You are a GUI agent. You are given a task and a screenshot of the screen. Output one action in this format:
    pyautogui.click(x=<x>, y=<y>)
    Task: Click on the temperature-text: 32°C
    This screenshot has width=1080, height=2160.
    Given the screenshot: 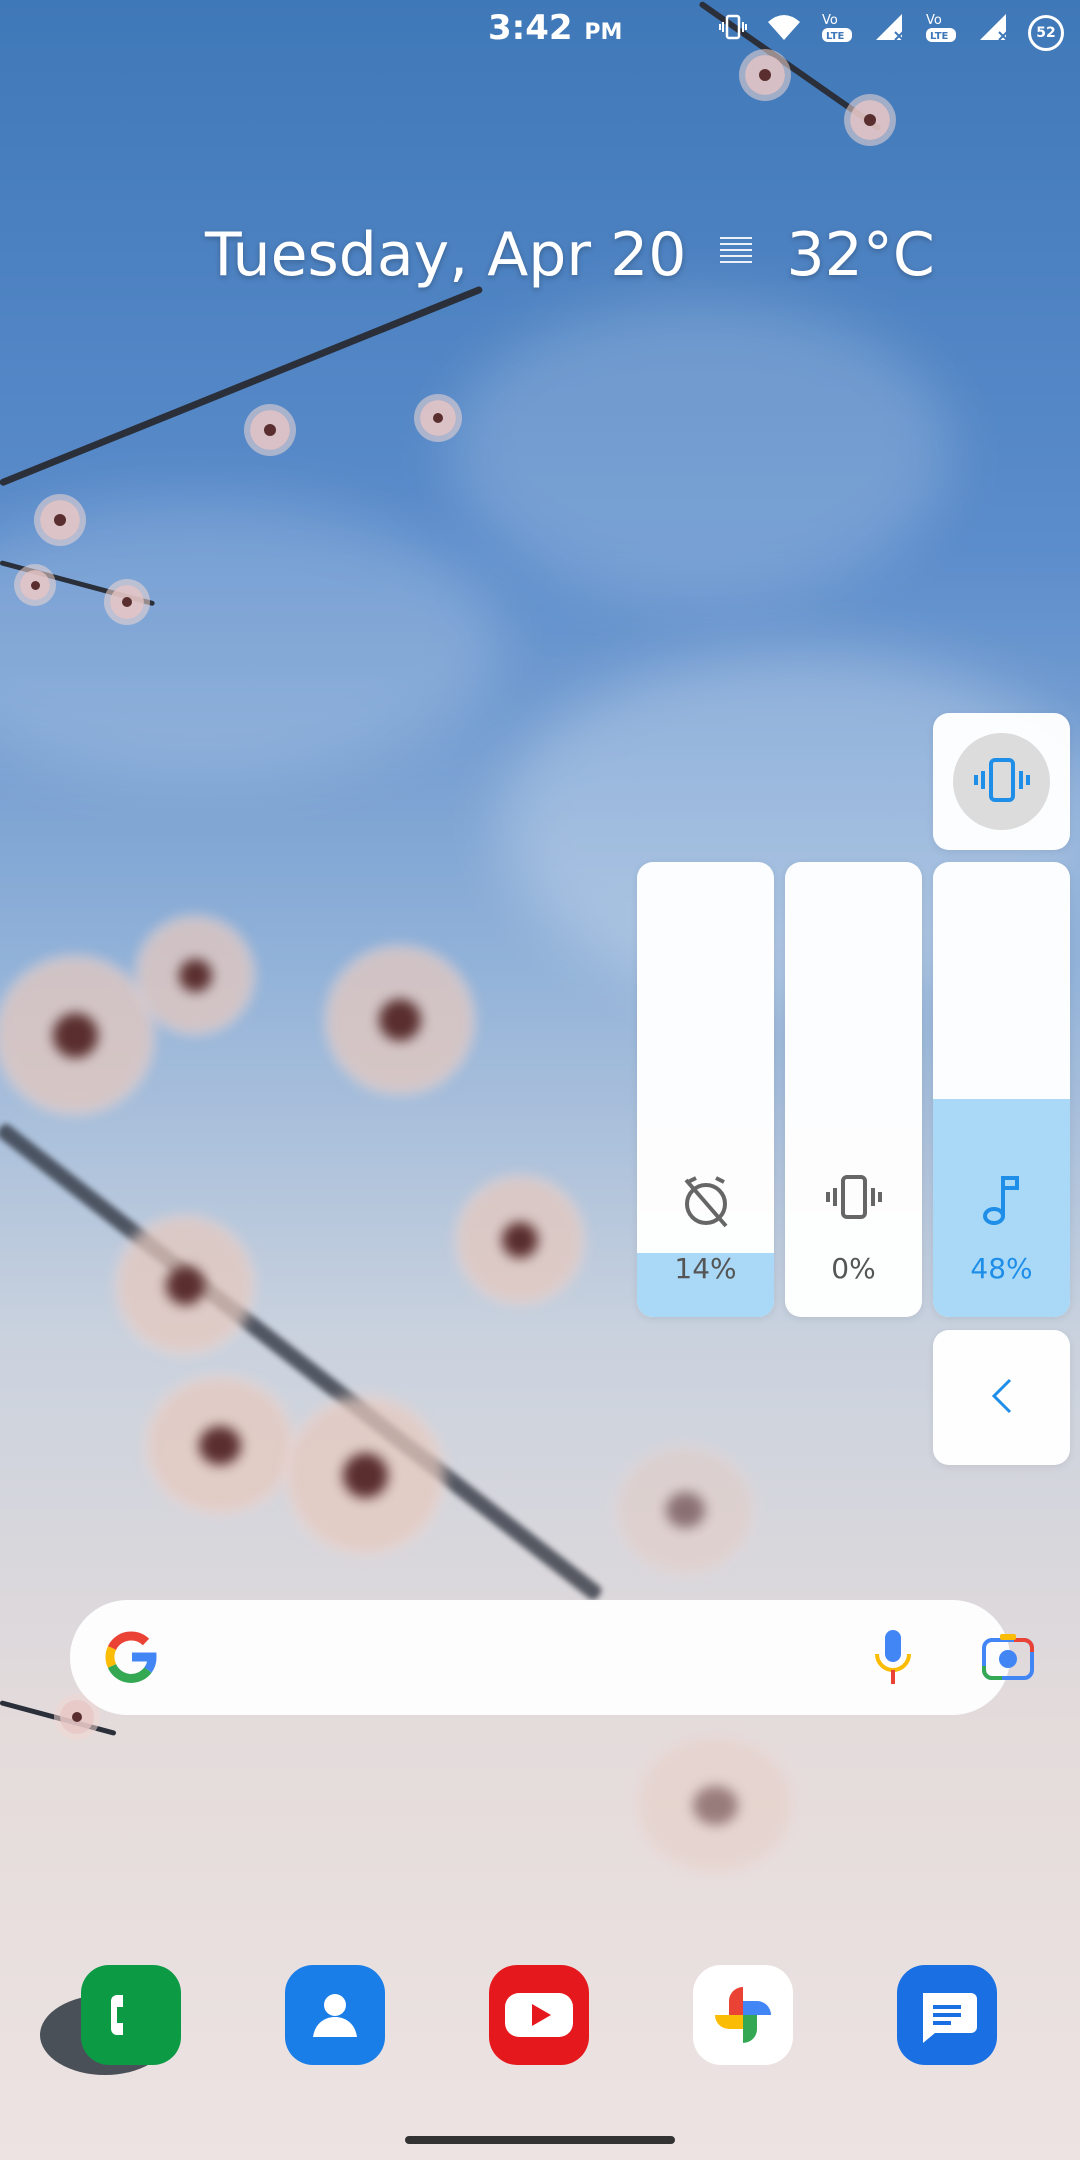 What is the action you would take?
    pyautogui.click(x=860, y=255)
    